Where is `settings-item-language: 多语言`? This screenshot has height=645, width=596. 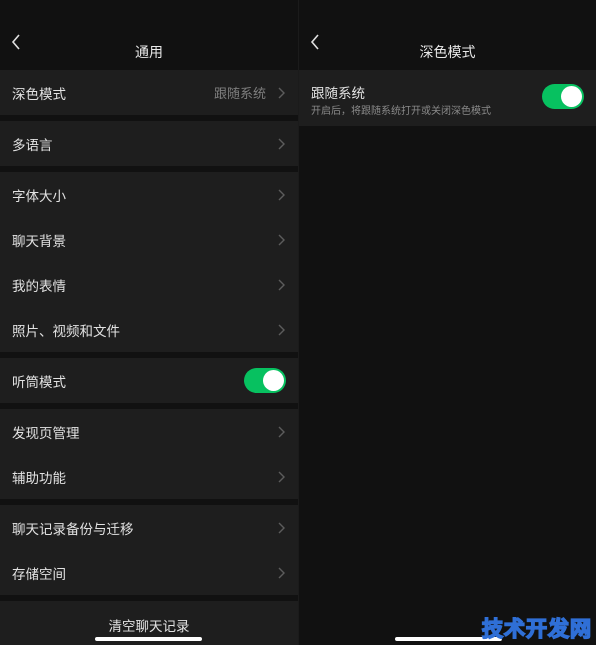 settings-item-language: 多语言 is located at coordinates (149, 143).